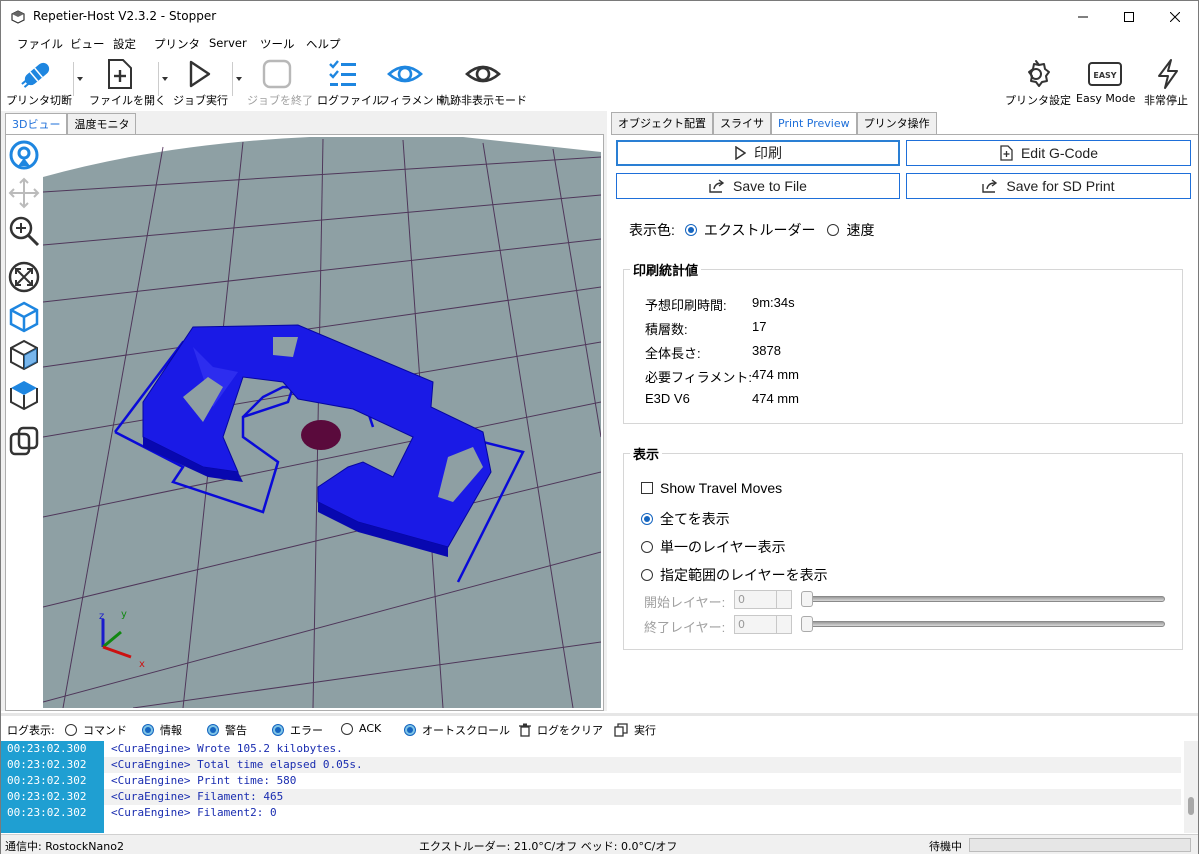 The width and height of the screenshot is (1199, 854). I want to click on splitter, so click(599, 714).